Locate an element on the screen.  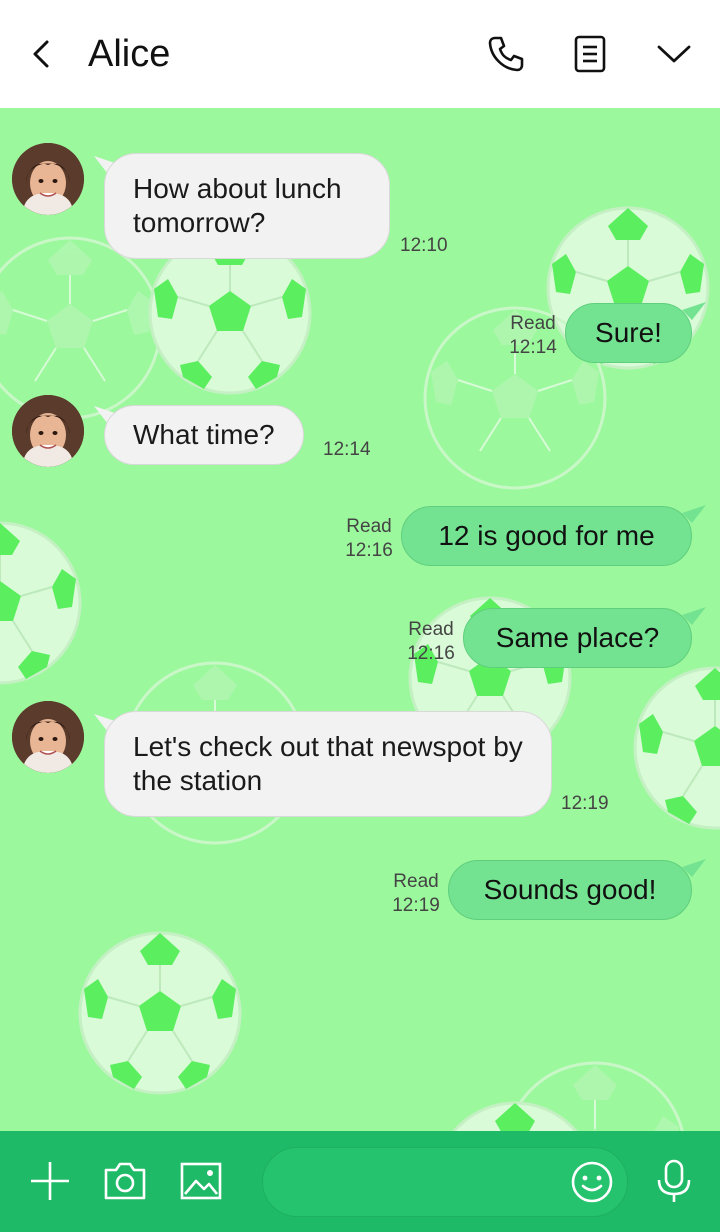
message-text: How about lunch tomorrow? is located at coordinates (237, 205).